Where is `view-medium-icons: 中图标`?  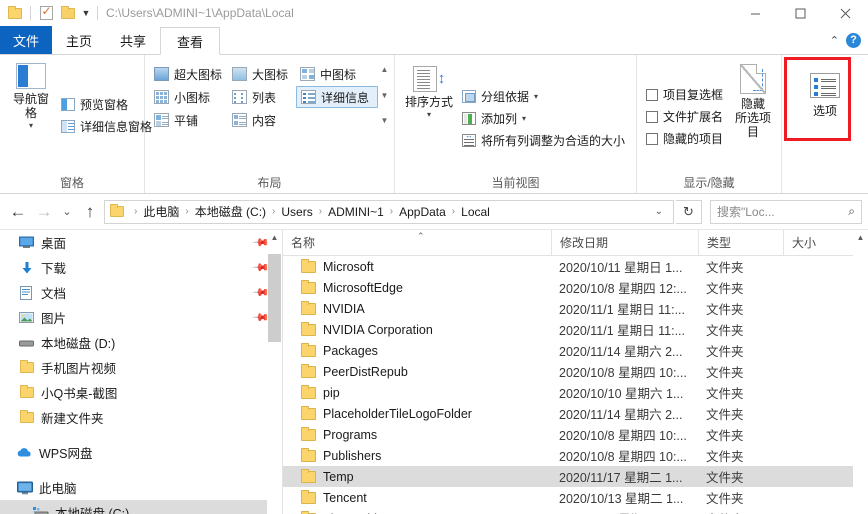
view-medium-icons: 中图标 is located at coordinates (330, 74).